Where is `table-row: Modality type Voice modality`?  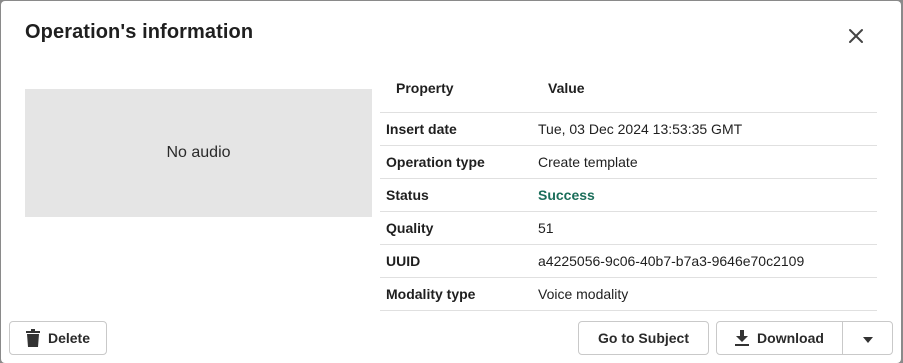
table-row: Modality type Voice modality is located at coordinates (628, 294).